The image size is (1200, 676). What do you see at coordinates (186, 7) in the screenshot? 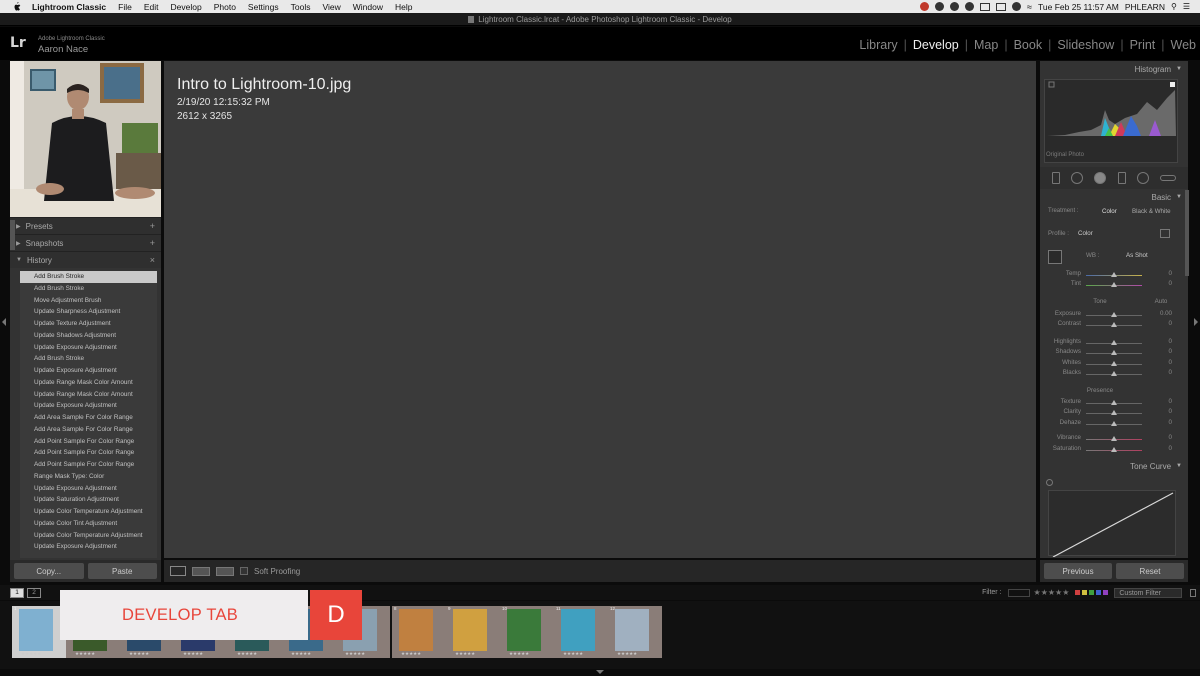
I see `menu-develop: Develop` at bounding box center [186, 7].